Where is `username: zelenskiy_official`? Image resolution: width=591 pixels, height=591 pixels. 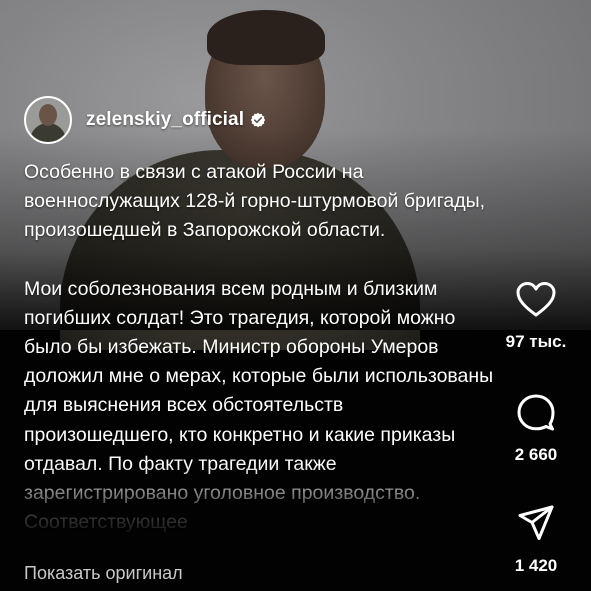
username: zelenskiy_official is located at coordinates (165, 120).